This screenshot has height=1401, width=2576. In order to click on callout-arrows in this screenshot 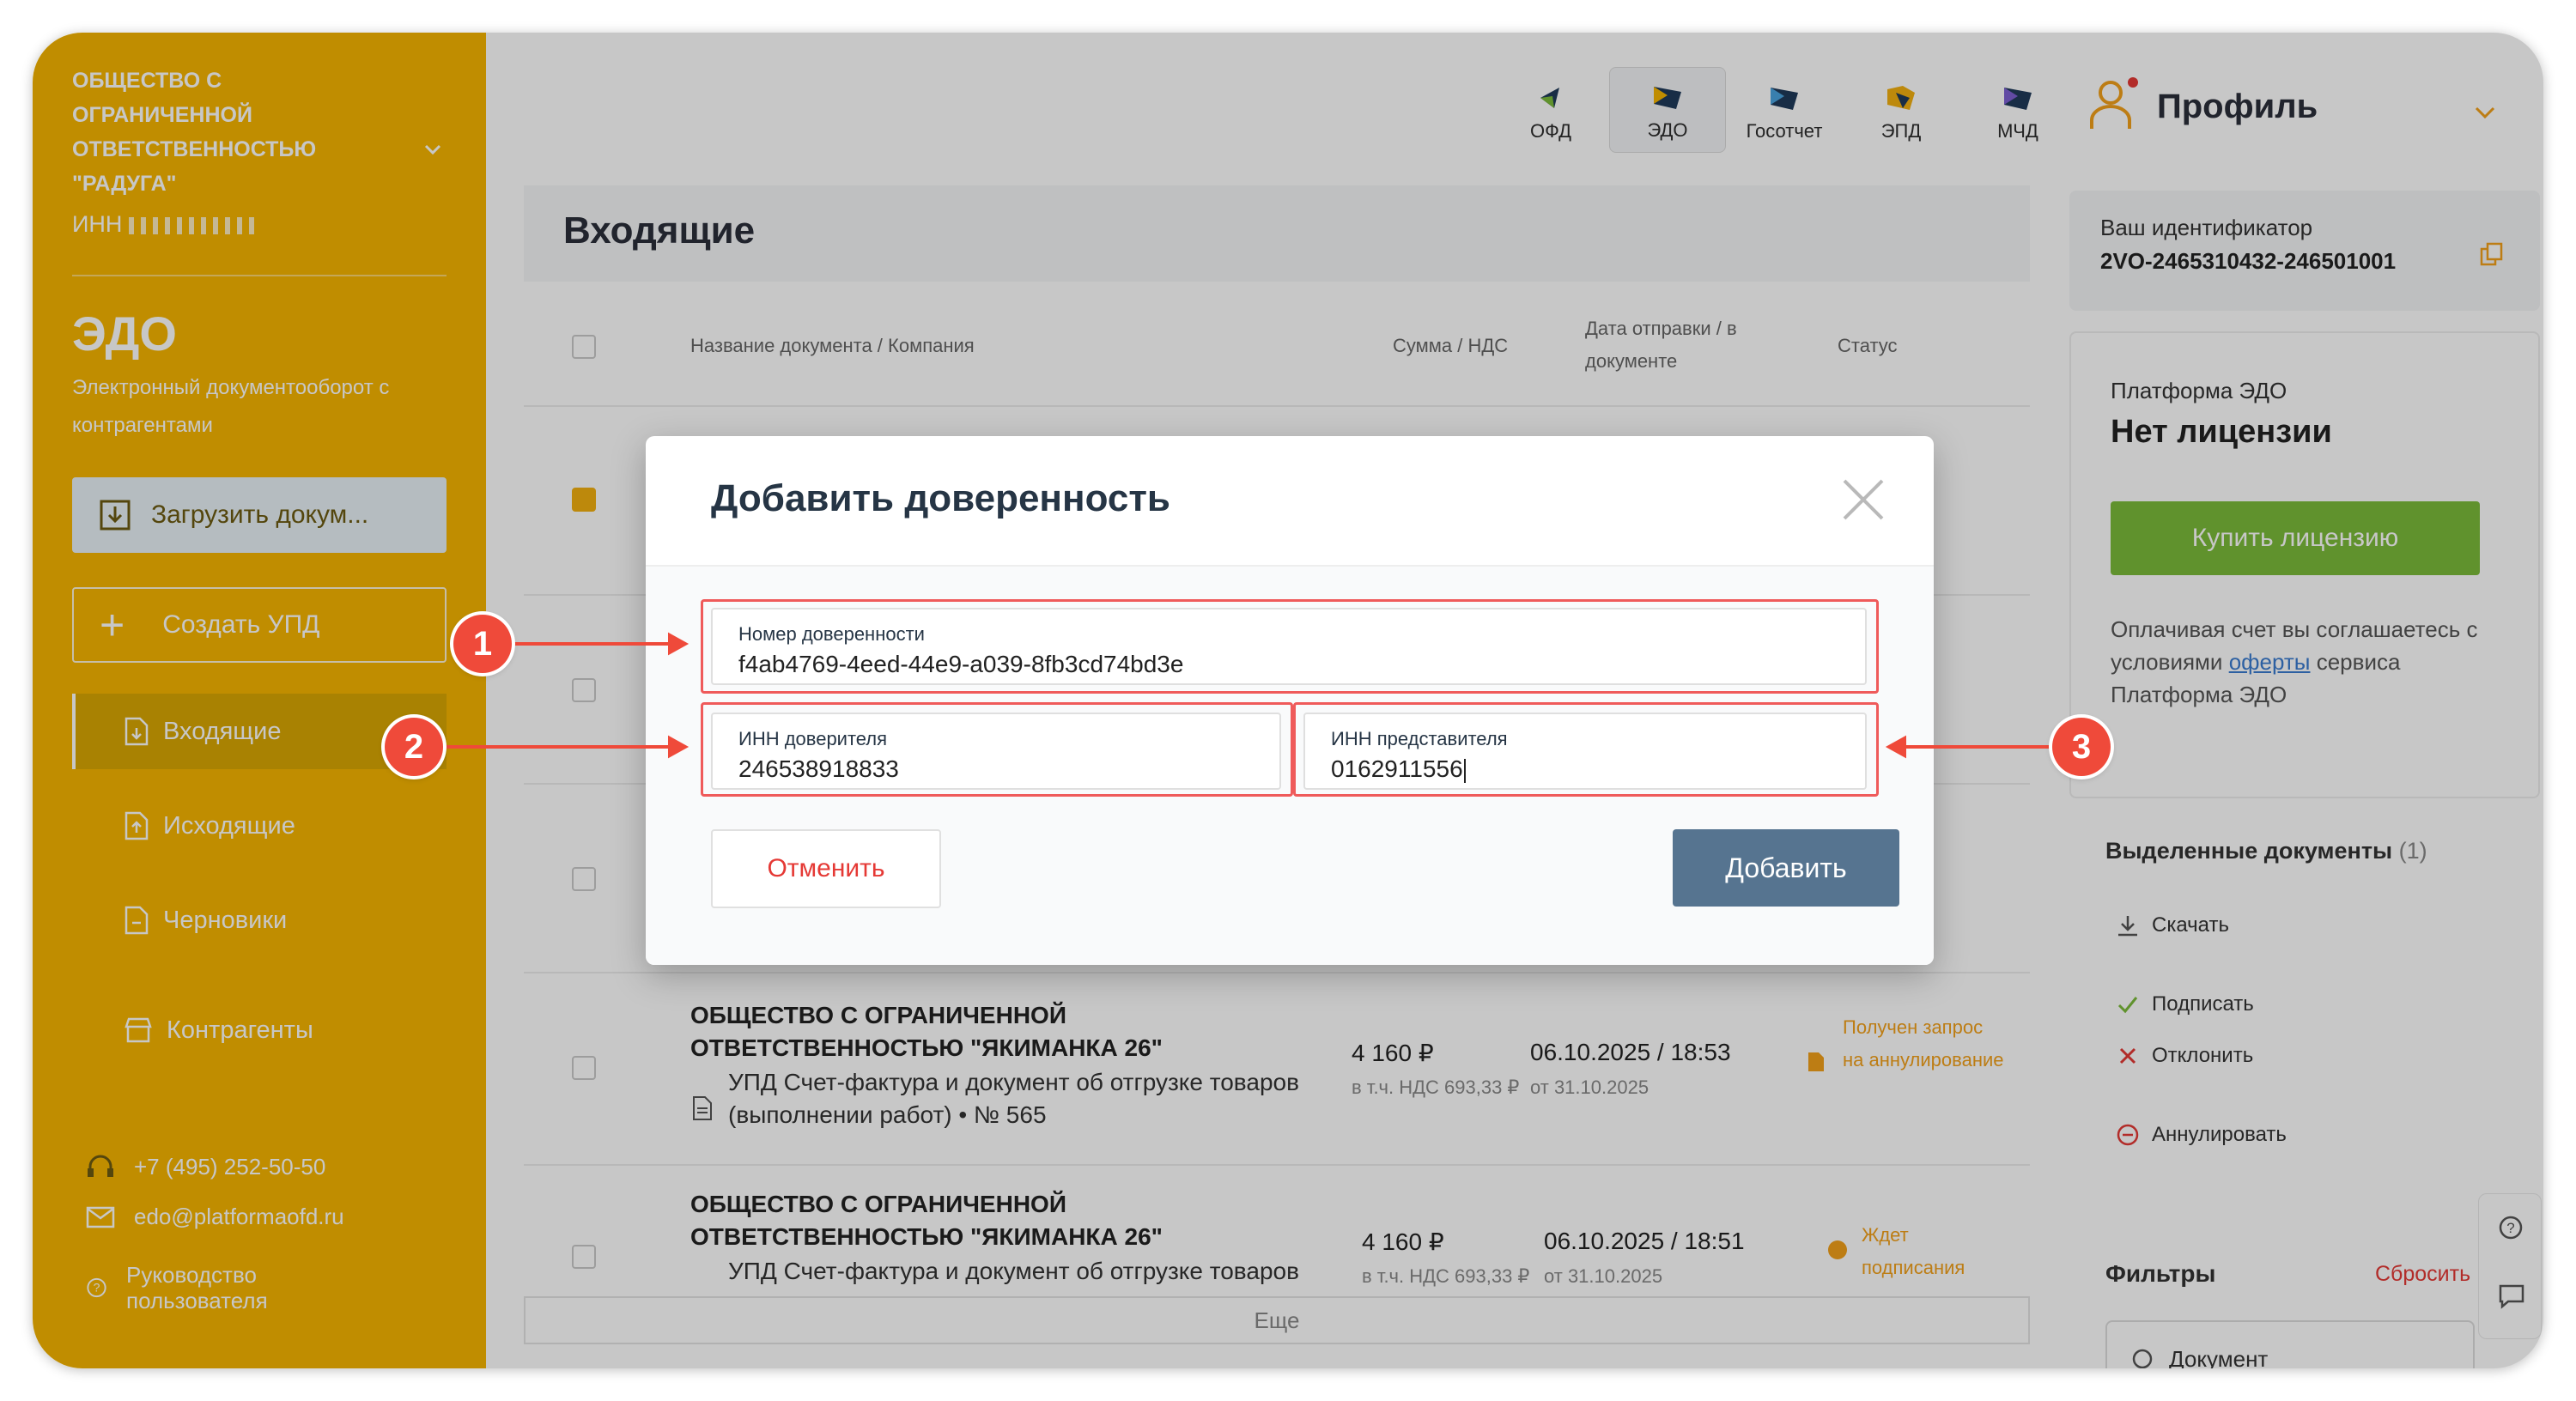, I will do `click(1243, 695)`.